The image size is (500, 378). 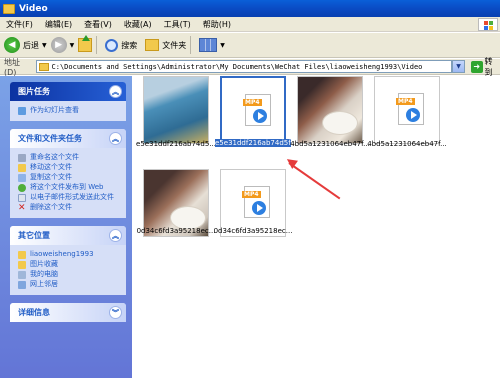 What do you see at coordinates (12, 45) in the screenshot?
I see `back-arrow-icon: ◀` at bounding box center [12, 45].